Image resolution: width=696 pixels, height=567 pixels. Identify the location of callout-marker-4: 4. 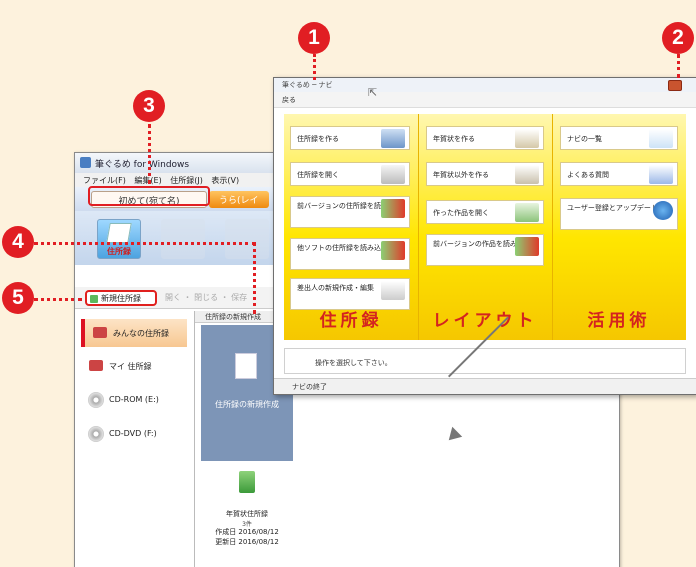
(18, 242).